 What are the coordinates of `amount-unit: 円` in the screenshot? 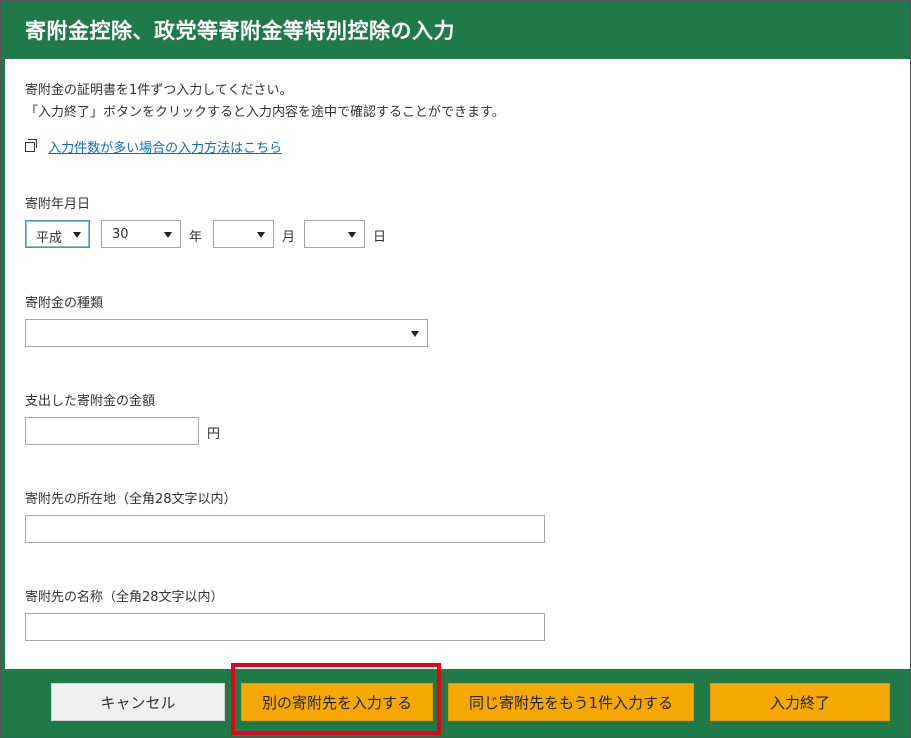 It's located at (214, 434).